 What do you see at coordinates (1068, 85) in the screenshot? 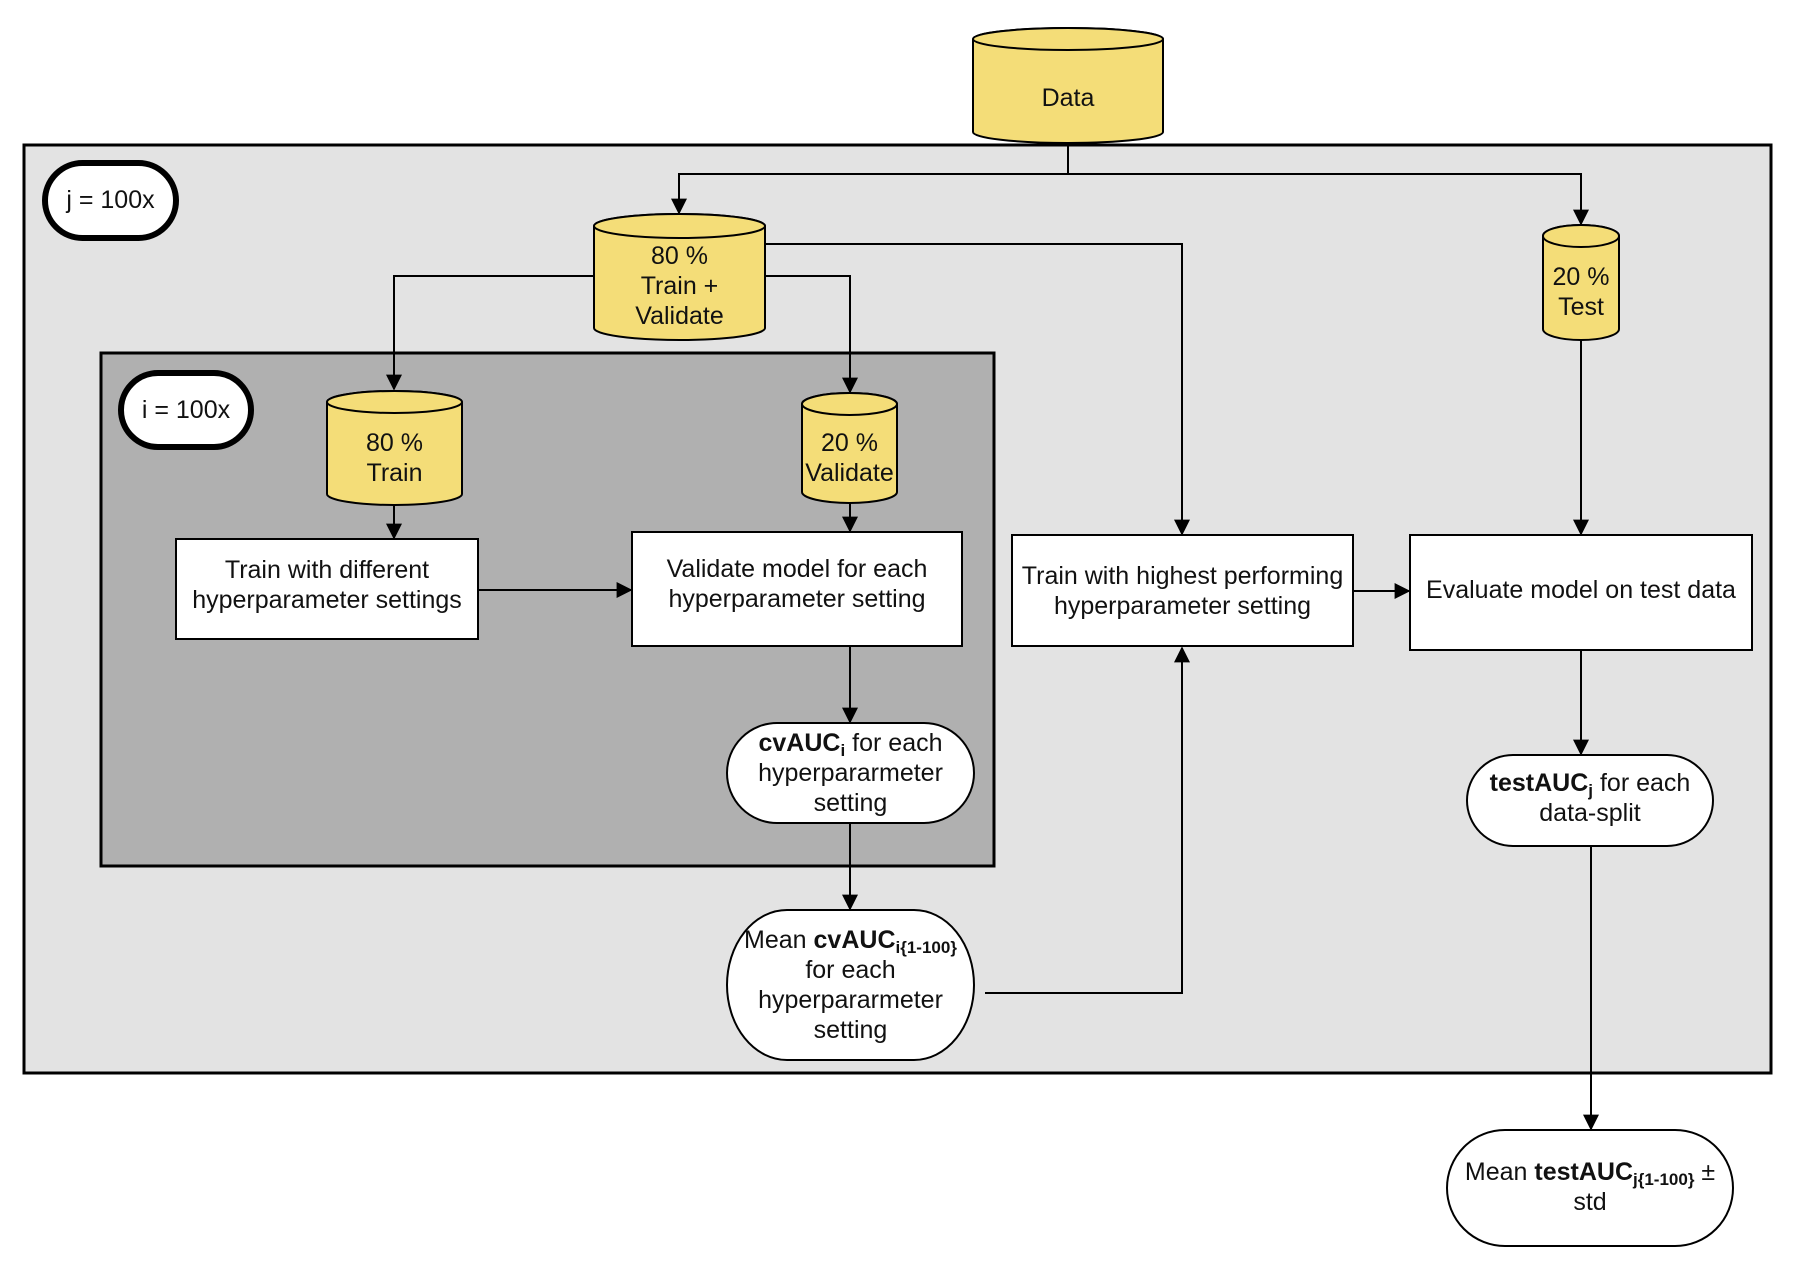
I see `data-store-cylinder` at bounding box center [1068, 85].